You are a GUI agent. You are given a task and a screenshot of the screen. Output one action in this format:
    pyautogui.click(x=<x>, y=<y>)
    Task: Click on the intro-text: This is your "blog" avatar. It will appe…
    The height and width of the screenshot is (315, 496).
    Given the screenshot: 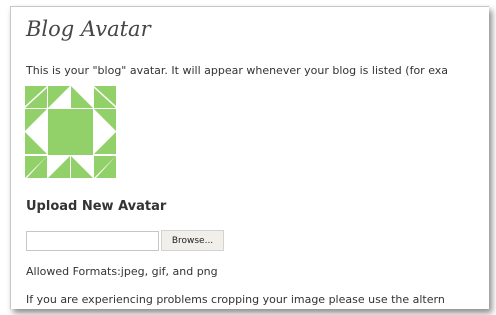 What is the action you would take?
    pyautogui.click(x=237, y=70)
    